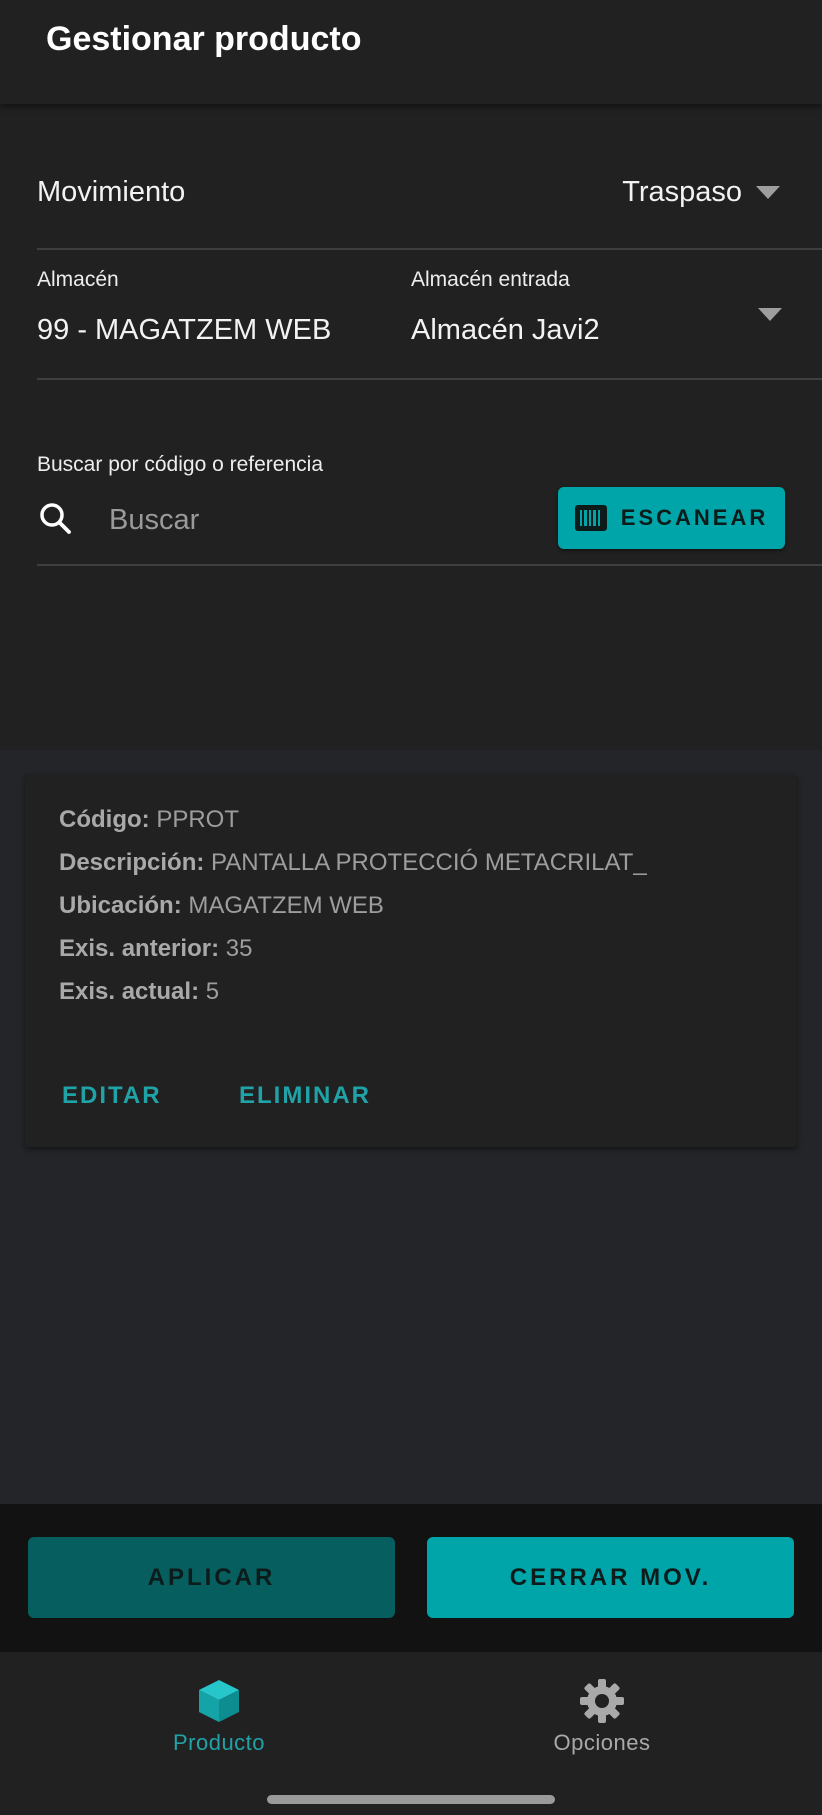 Image resolution: width=822 pixels, height=1815 pixels. I want to click on product-code-value: PPROT, so click(197, 819).